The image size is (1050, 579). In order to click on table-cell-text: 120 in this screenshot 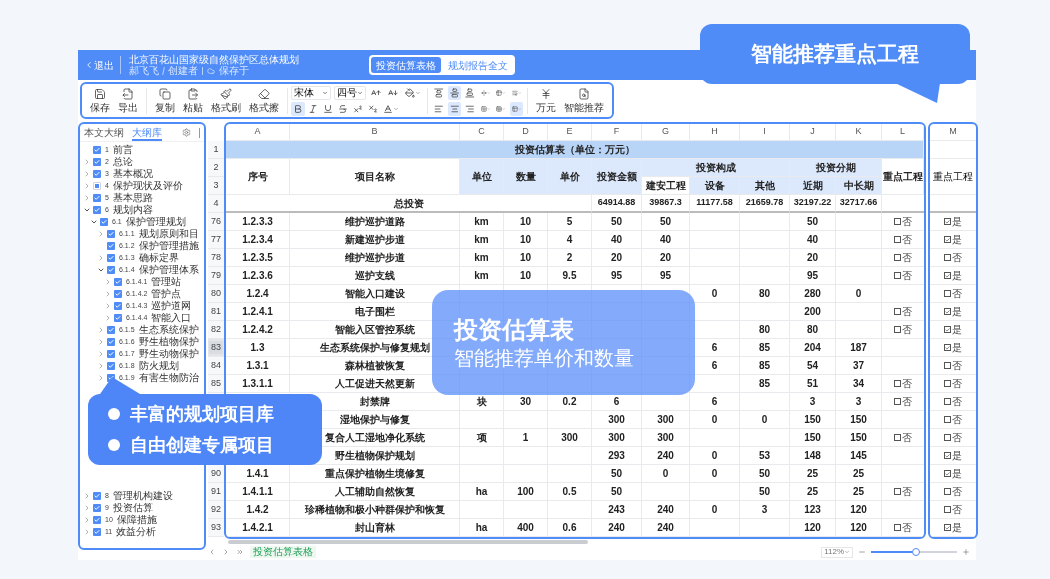, I will do `click(858, 510)`.